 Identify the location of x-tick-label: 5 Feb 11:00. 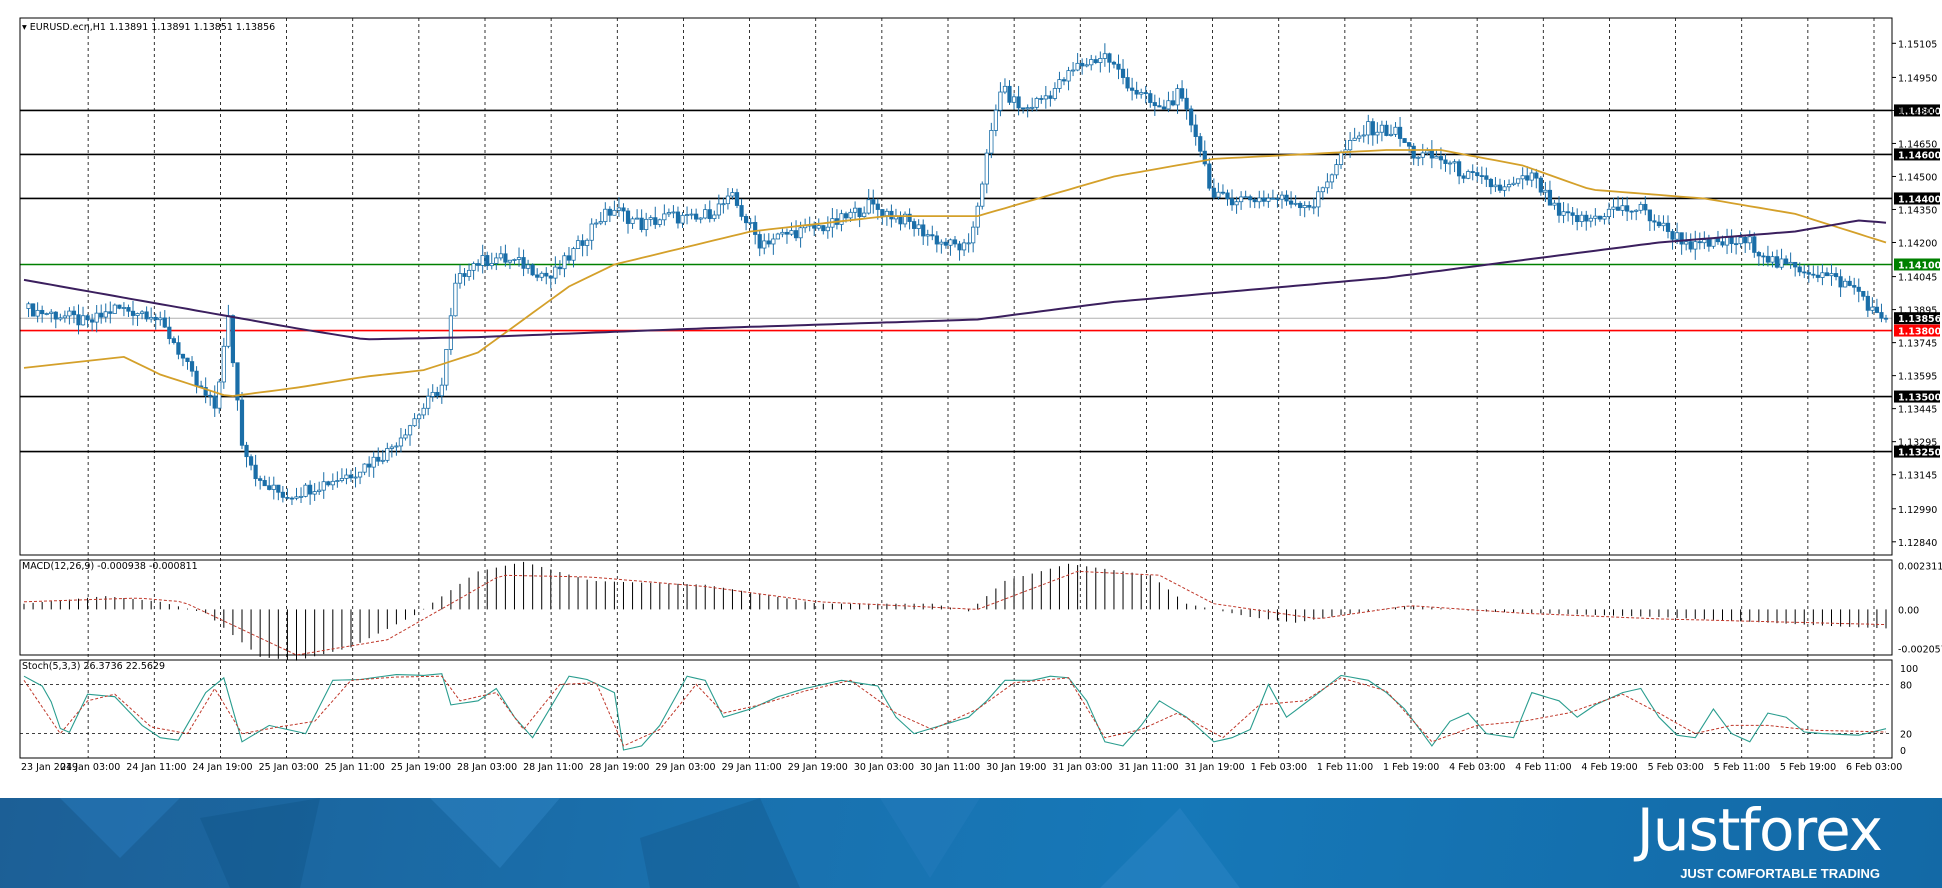
(1742, 767).